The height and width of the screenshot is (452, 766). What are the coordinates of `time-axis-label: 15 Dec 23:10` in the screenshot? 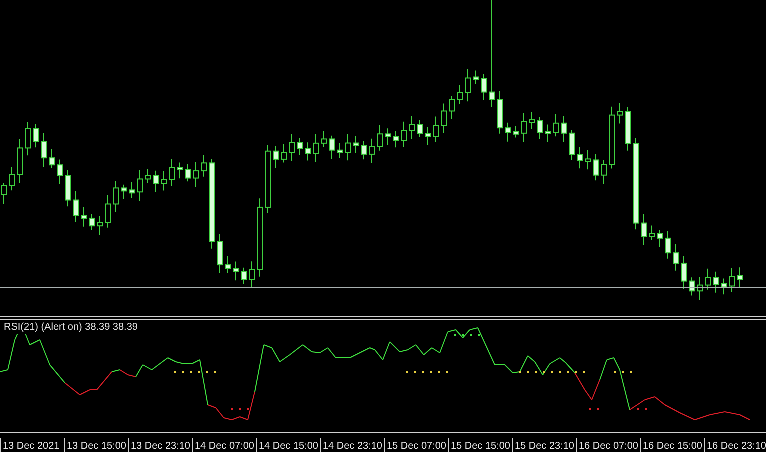 It's located at (543, 445).